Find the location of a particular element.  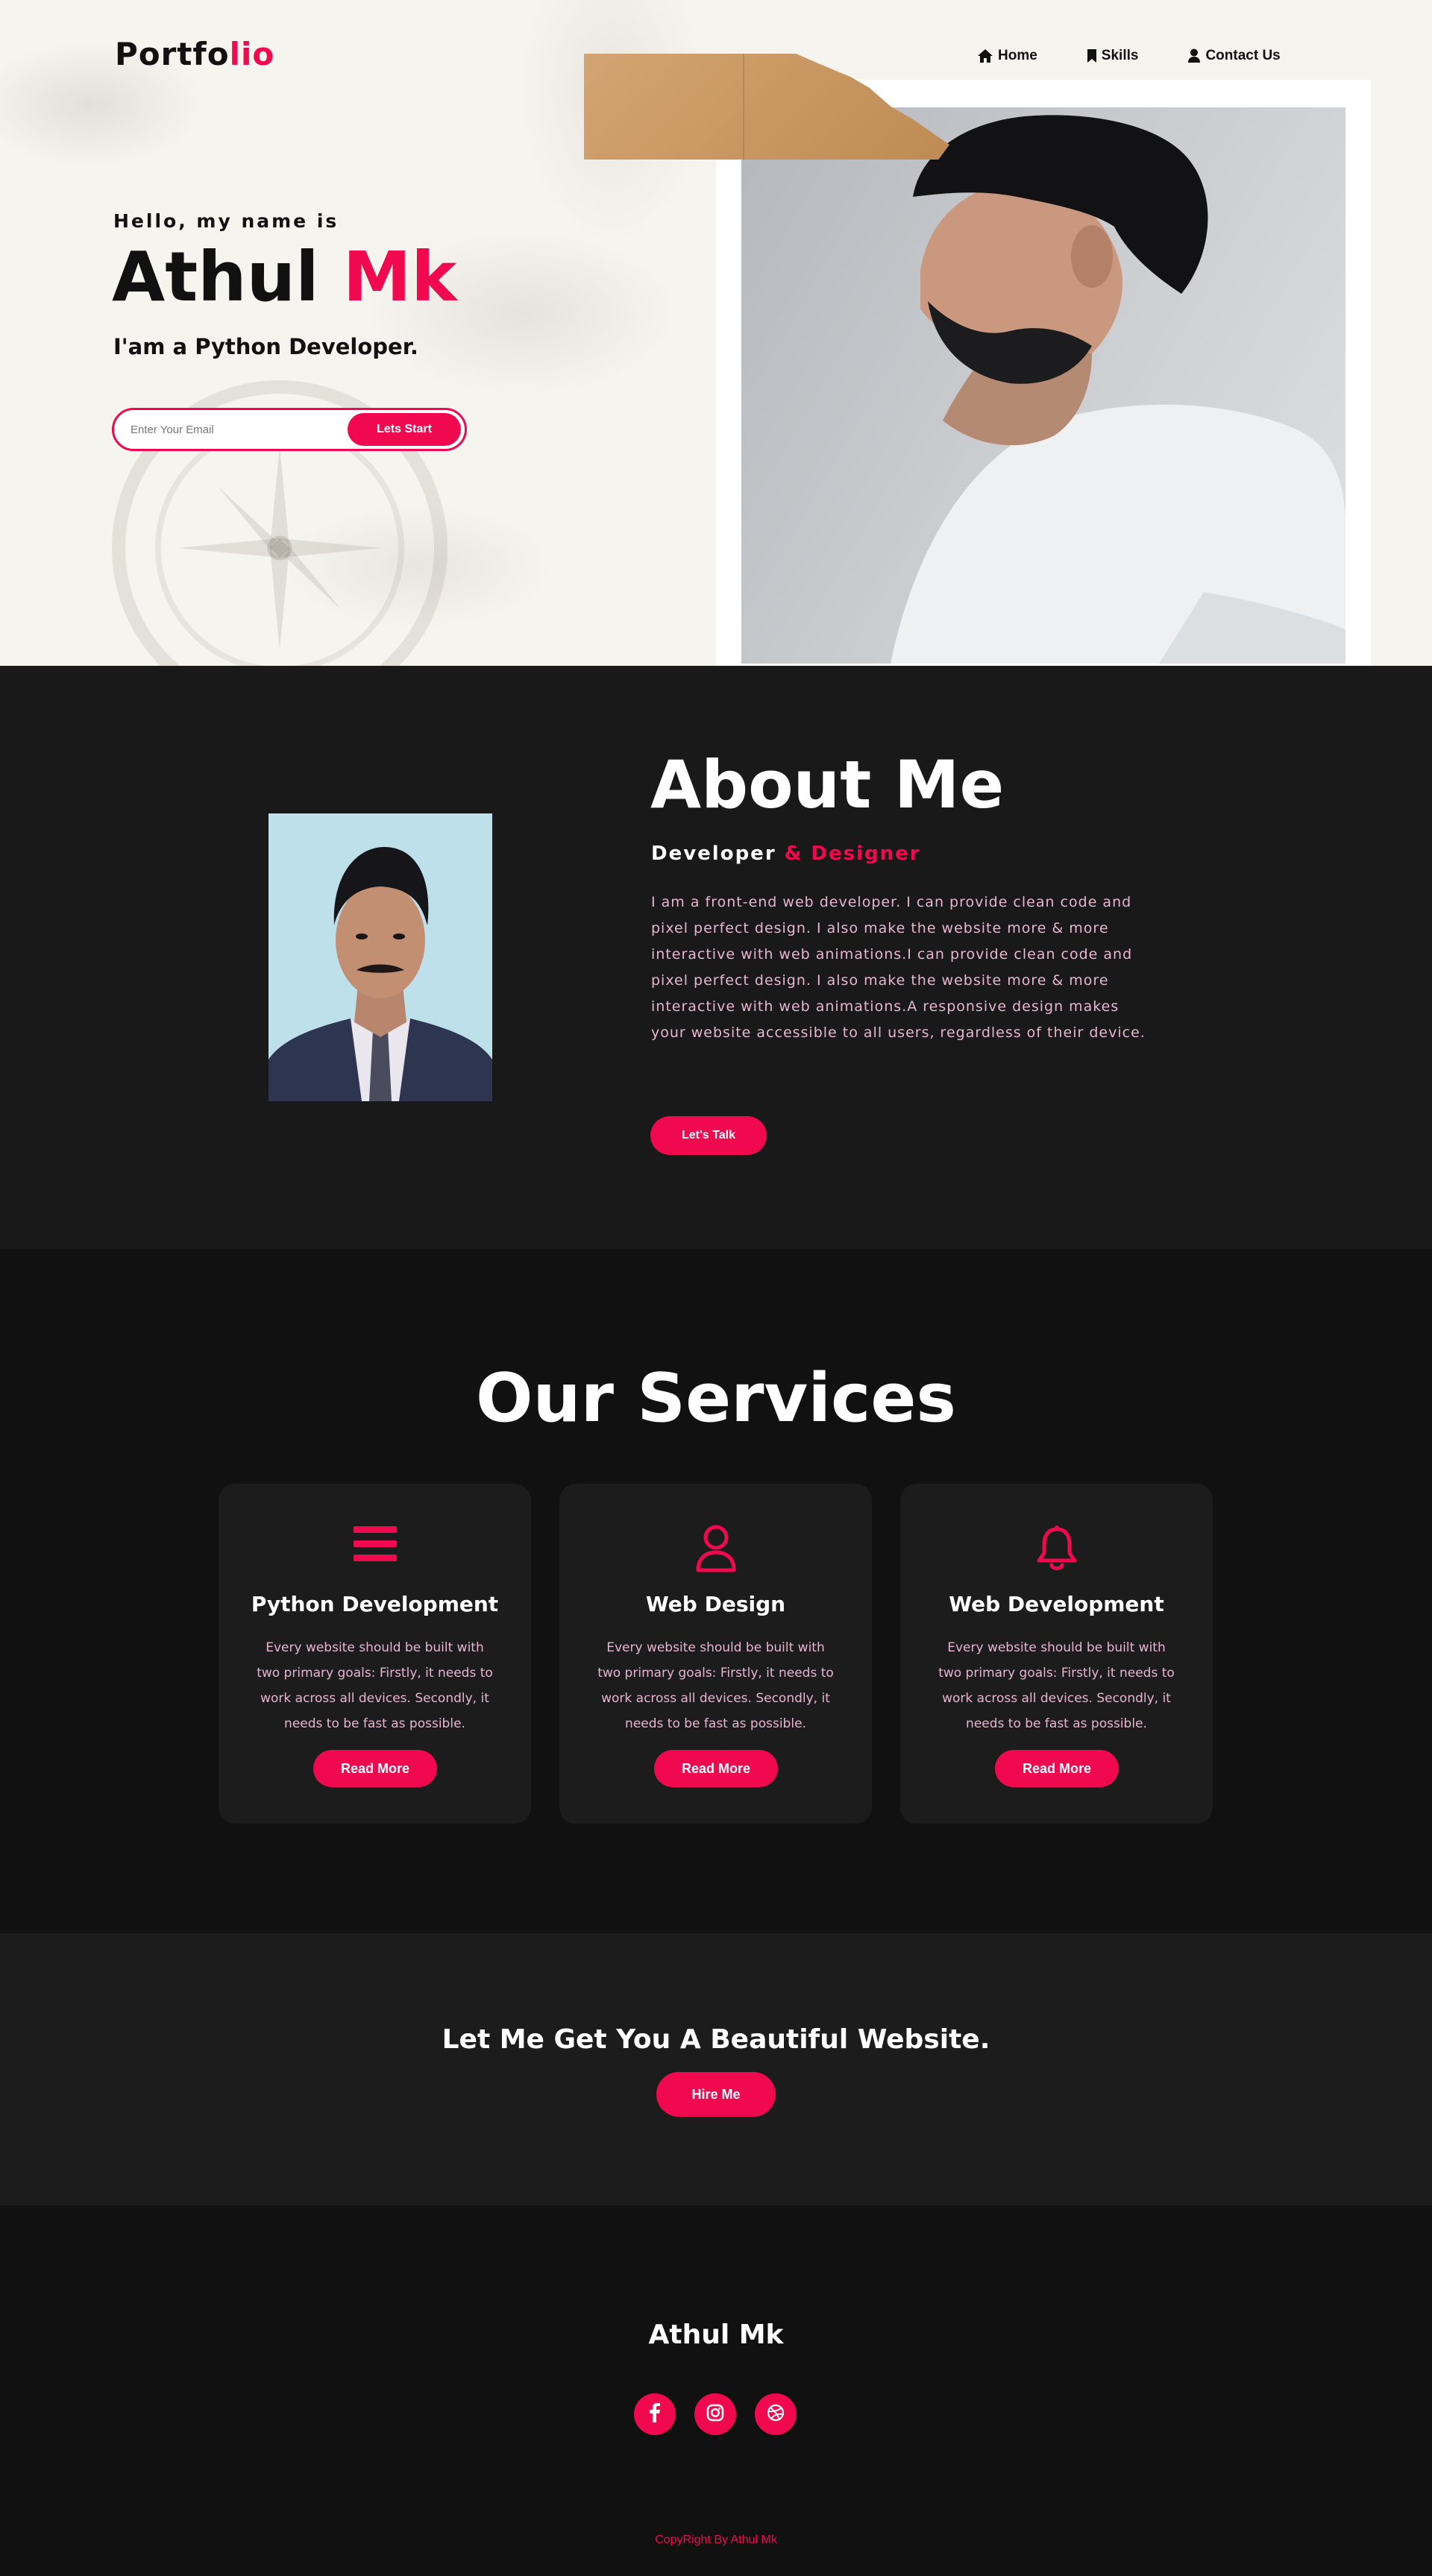

nav-item-skills: Skills is located at coordinates (1113, 56).